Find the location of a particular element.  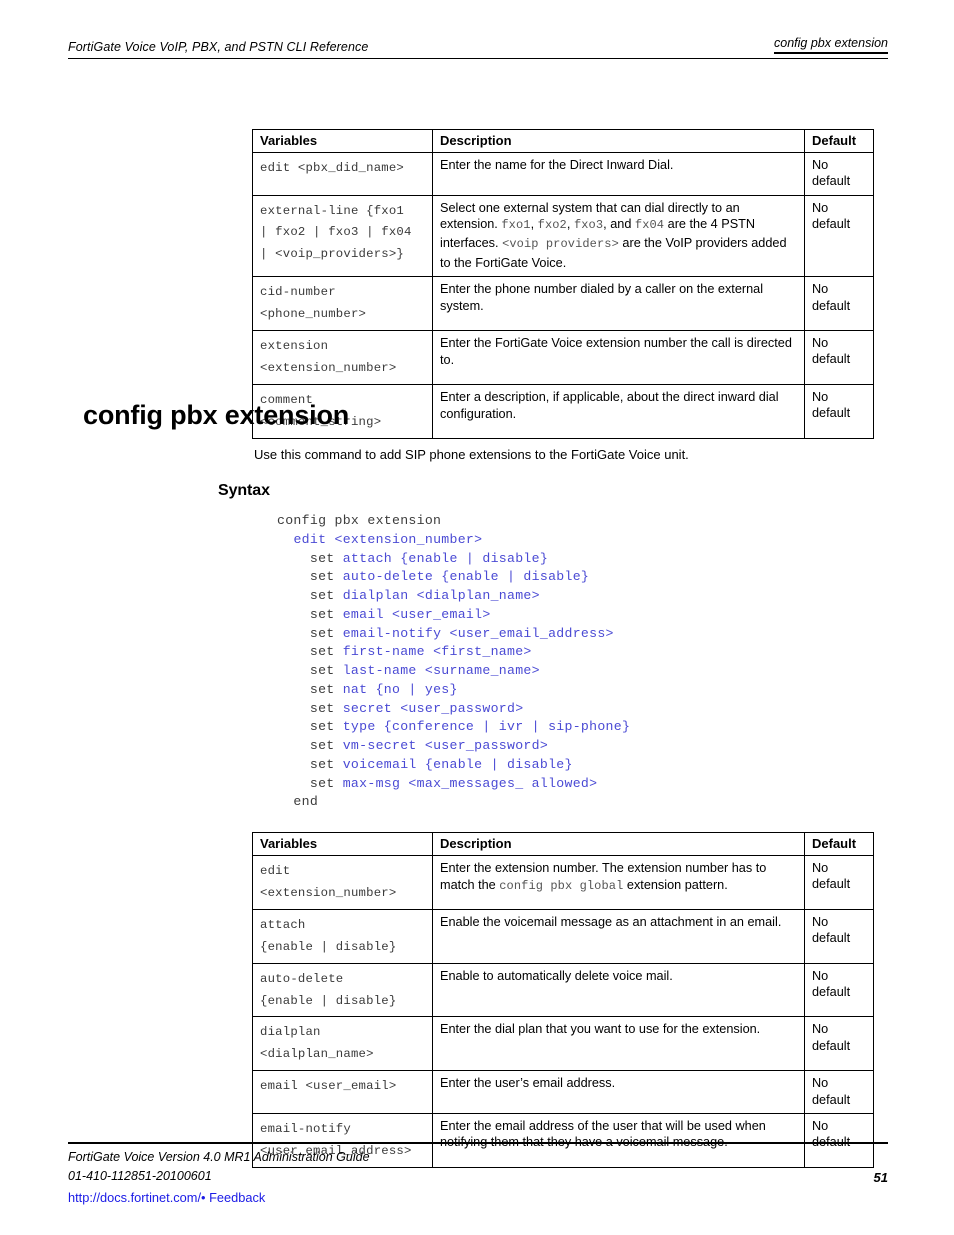

cell-variable: edit <pbx_did_name> is located at coordinates (342, 174).